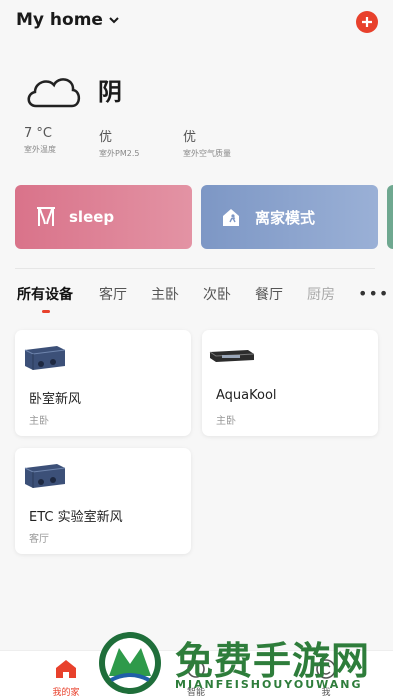 The image size is (393, 700). Describe the element at coordinates (231, 217) in the screenshot. I see `leave-home-icon` at that location.